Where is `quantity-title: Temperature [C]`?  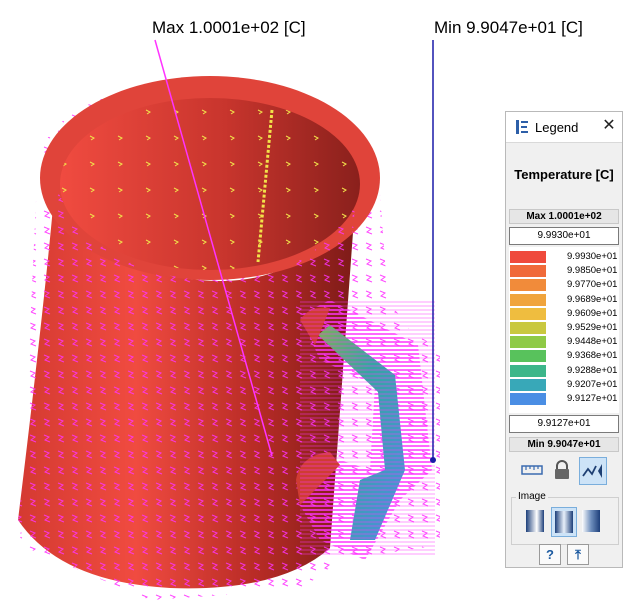 quantity-title: Temperature [C] is located at coordinates (564, 174).